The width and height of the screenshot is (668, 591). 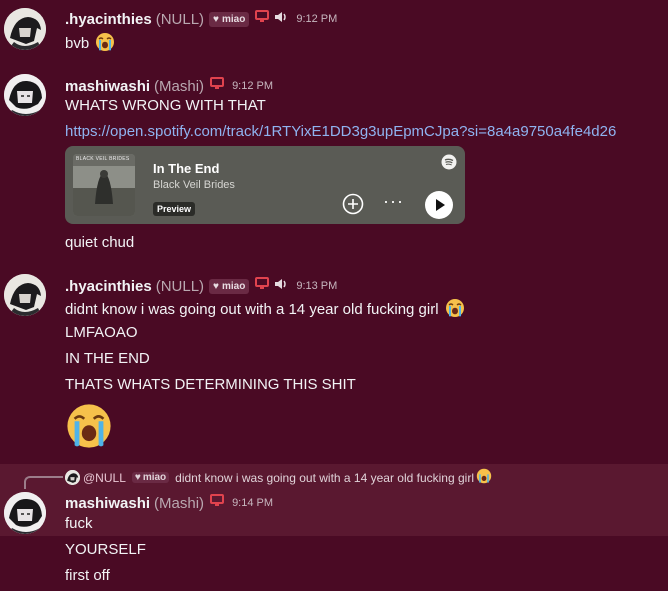 I want to click on reply-username: @NULL, so click(x=104, y=478).